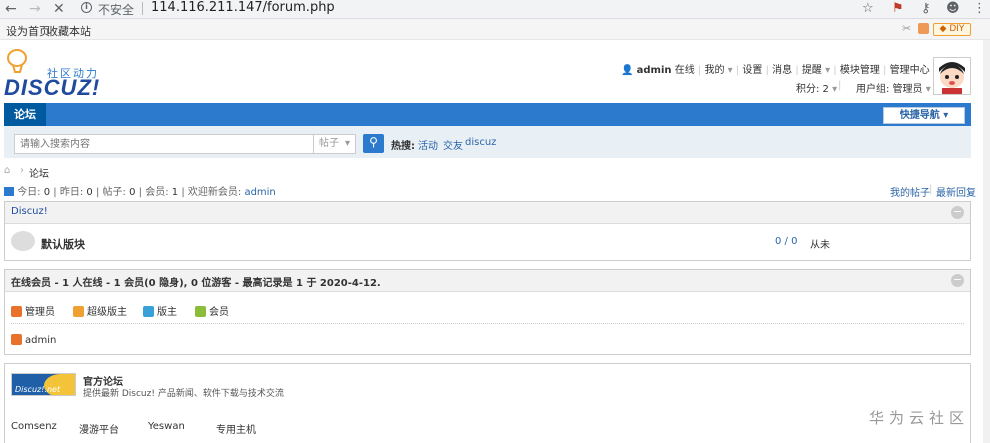  Describe the element at coordinates (495, 29) in the screenshot. I see `site-topbar: 设为首页 收藏本站 ✂ ◆ DIY` at that location.